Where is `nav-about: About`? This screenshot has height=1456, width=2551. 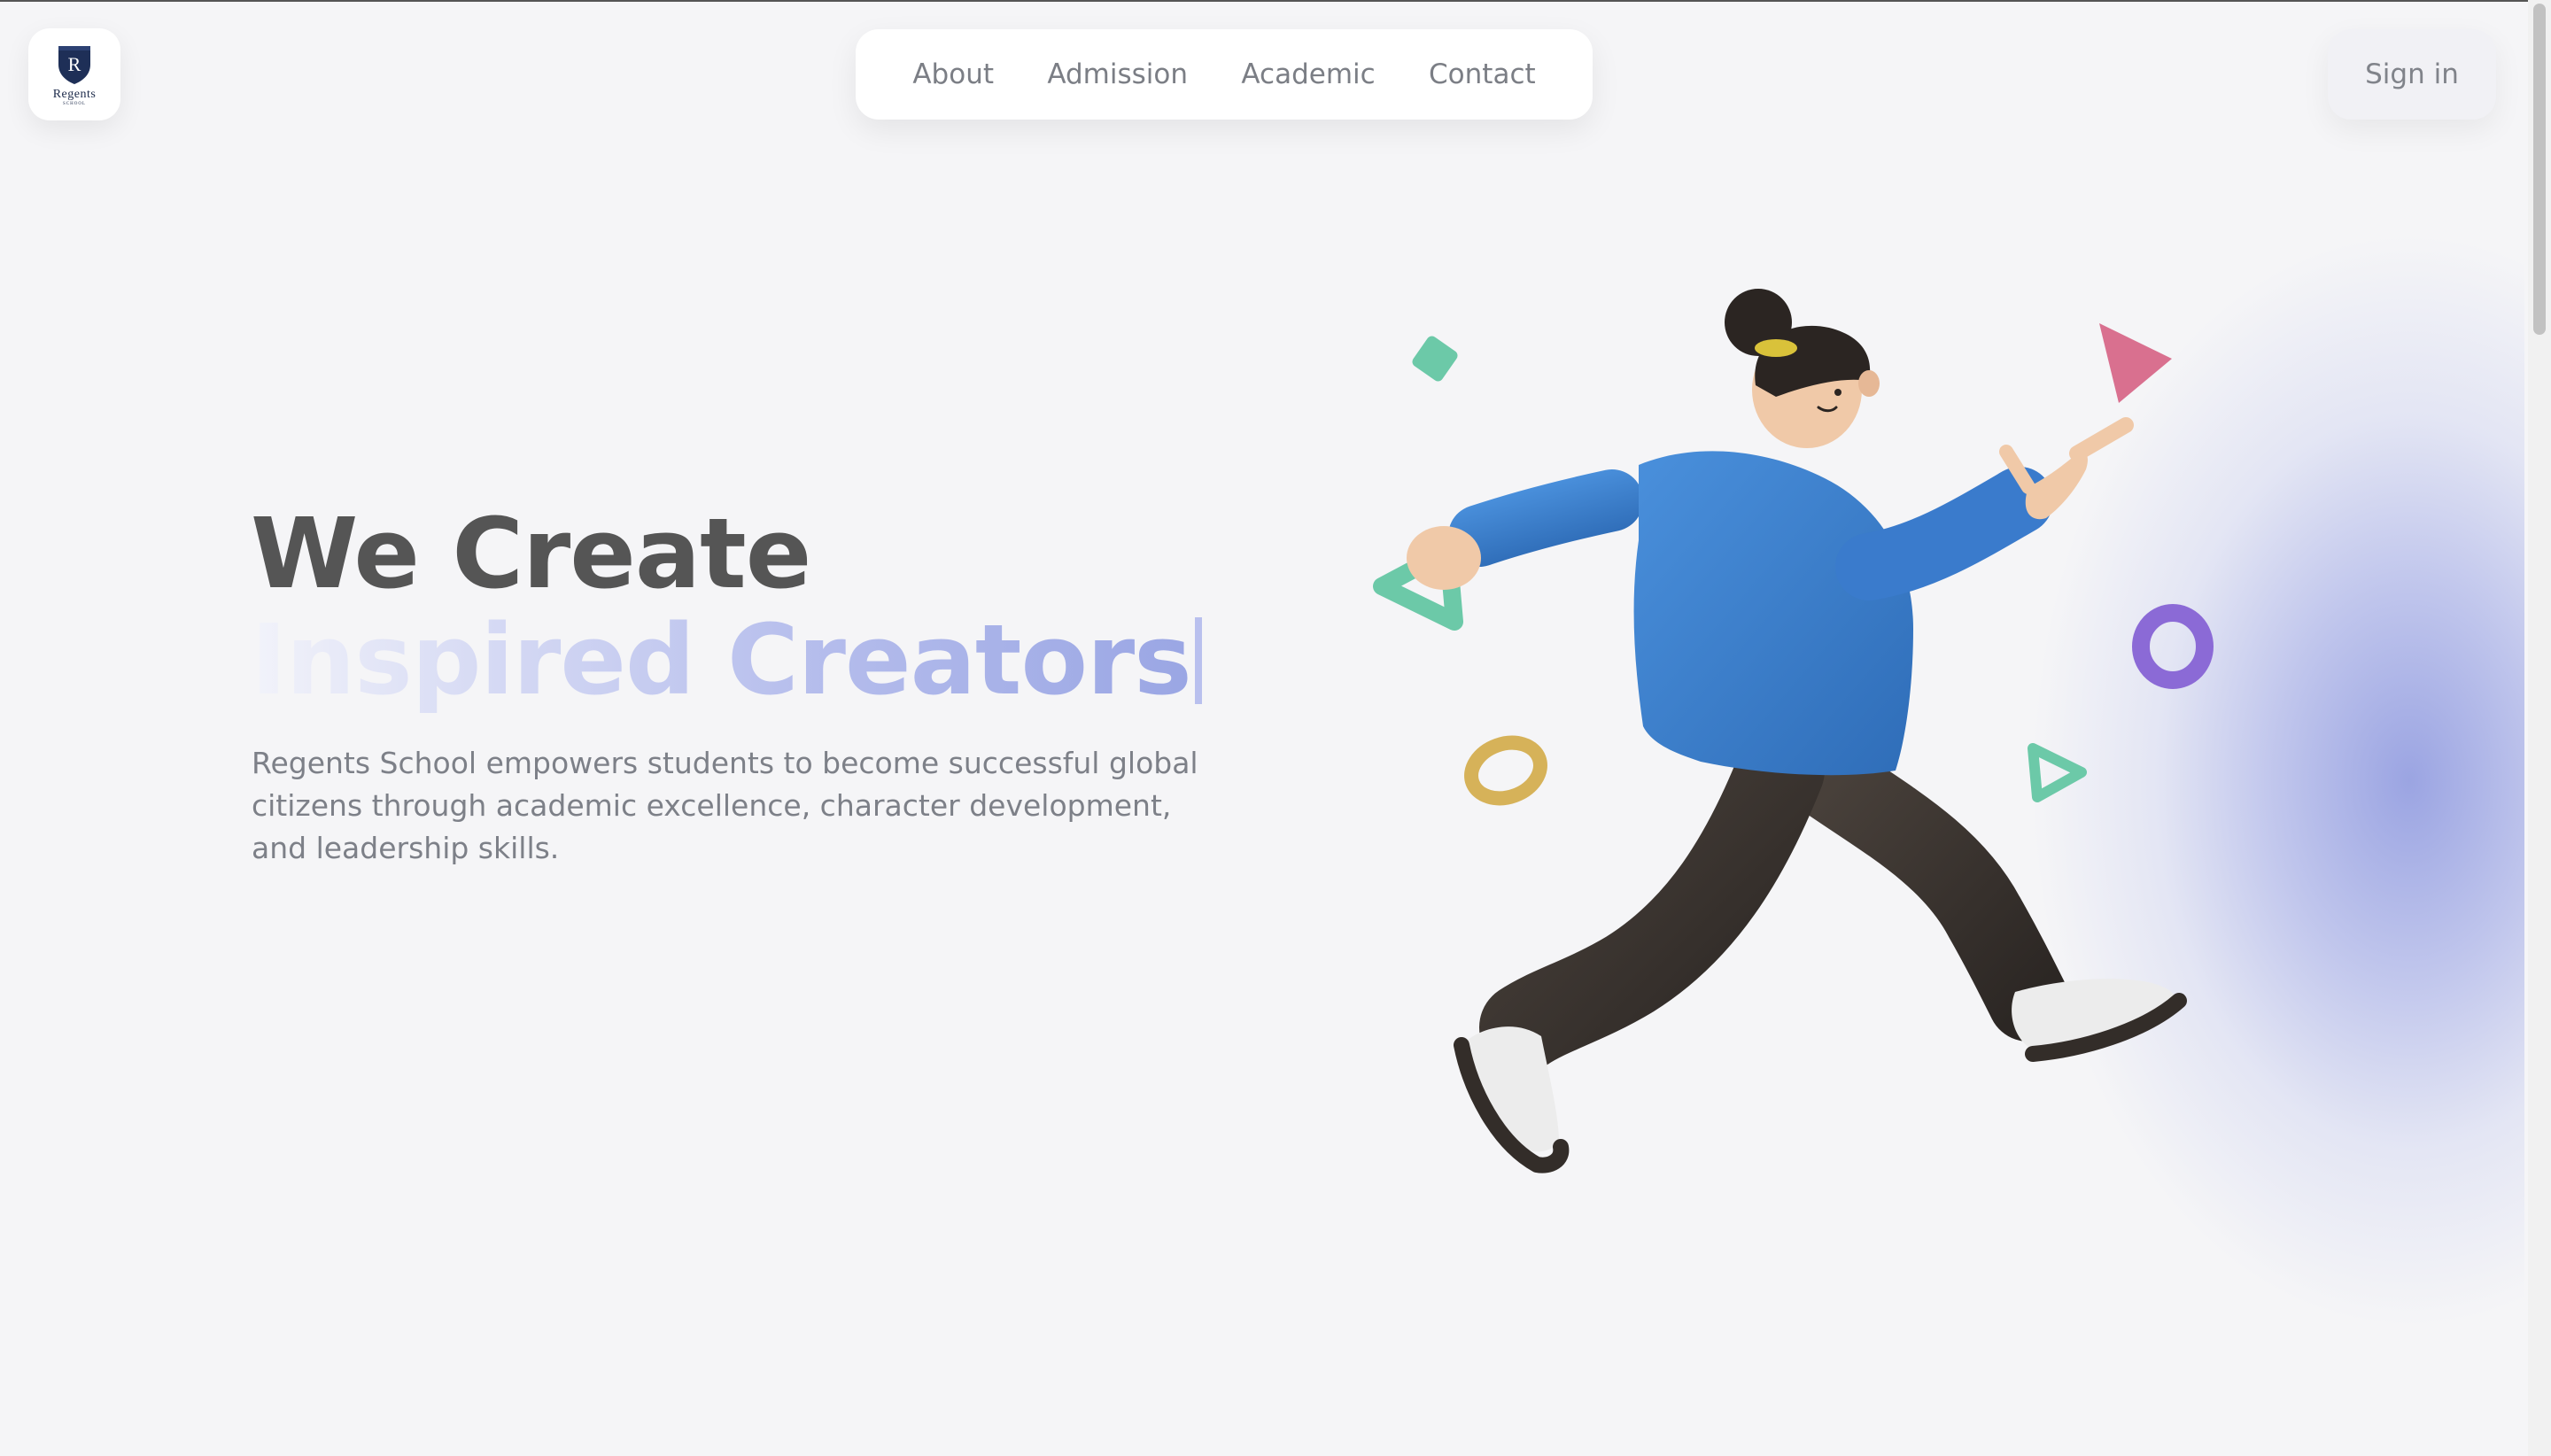
nav-about: About is located at coordinates (953, 74).